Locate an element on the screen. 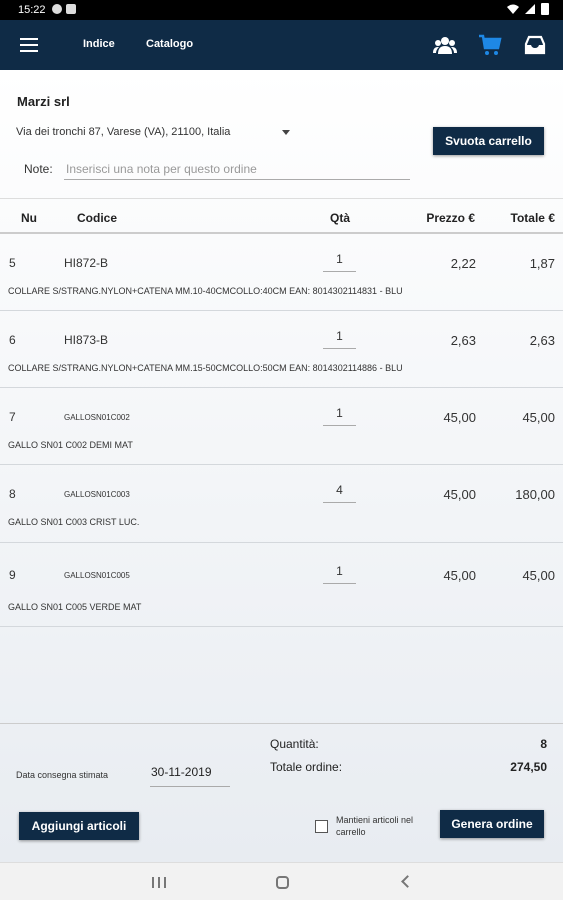 This screenshot has height=900, width=563. row-code: HI873-B is located at coordinates (86, 340).